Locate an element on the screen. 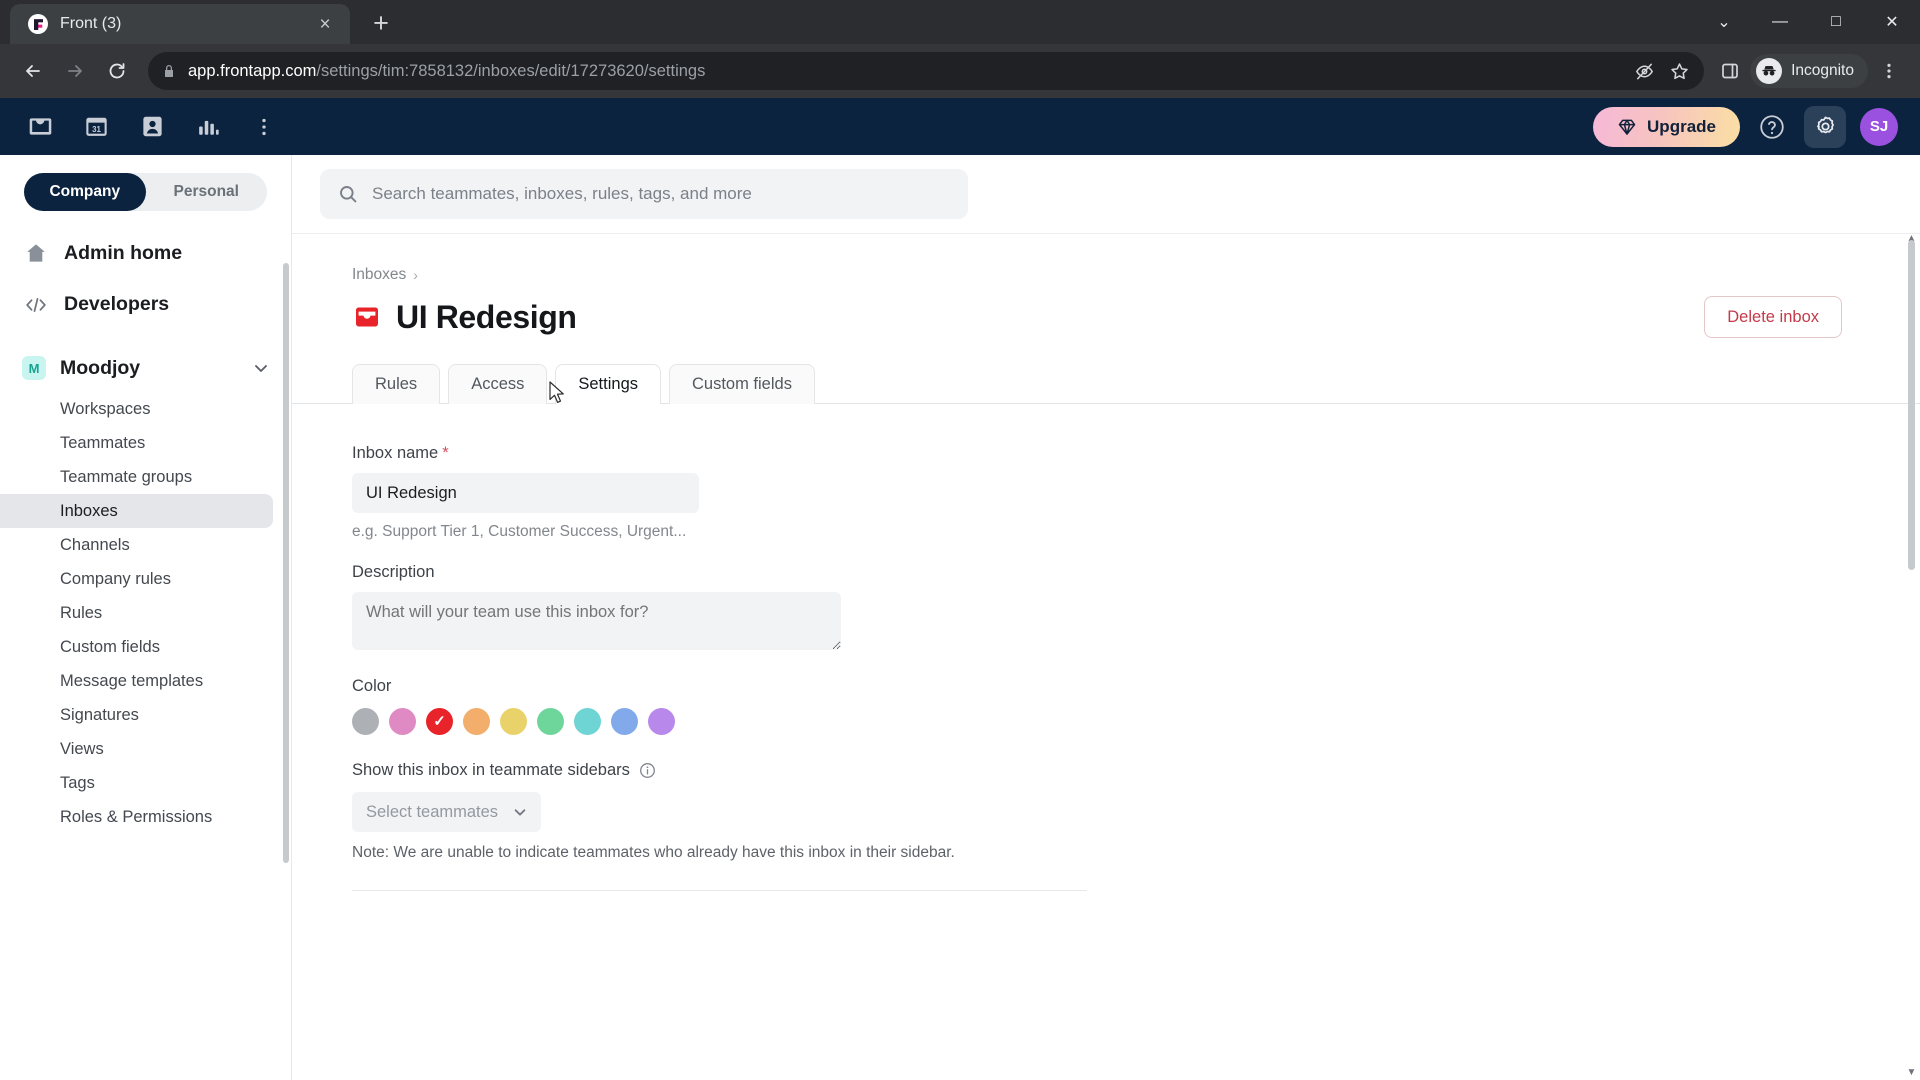 Image resolution: width=1920 pixels, height=1080 pixels. new-tab-button: + is located at coordinates (381, 23).